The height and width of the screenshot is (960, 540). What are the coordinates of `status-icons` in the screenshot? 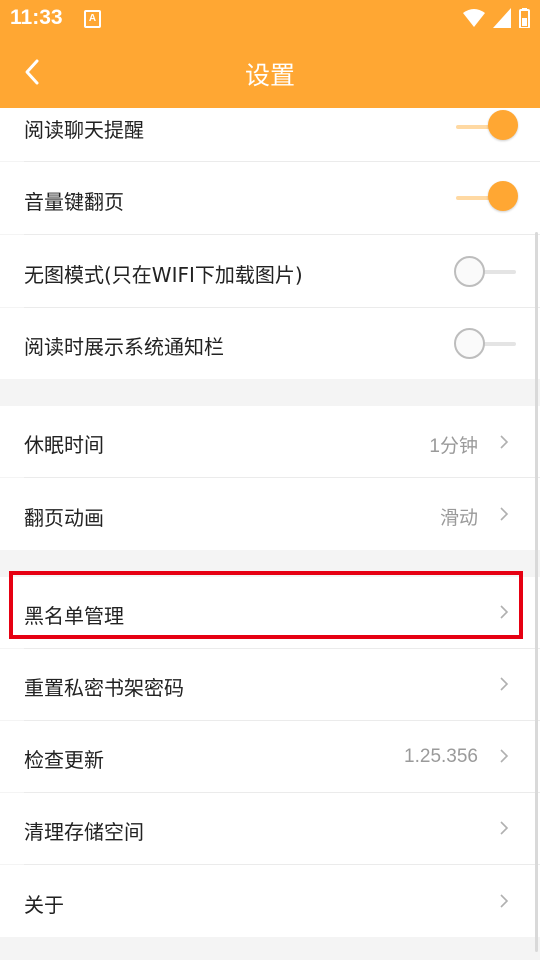 It's located at (496, 18).